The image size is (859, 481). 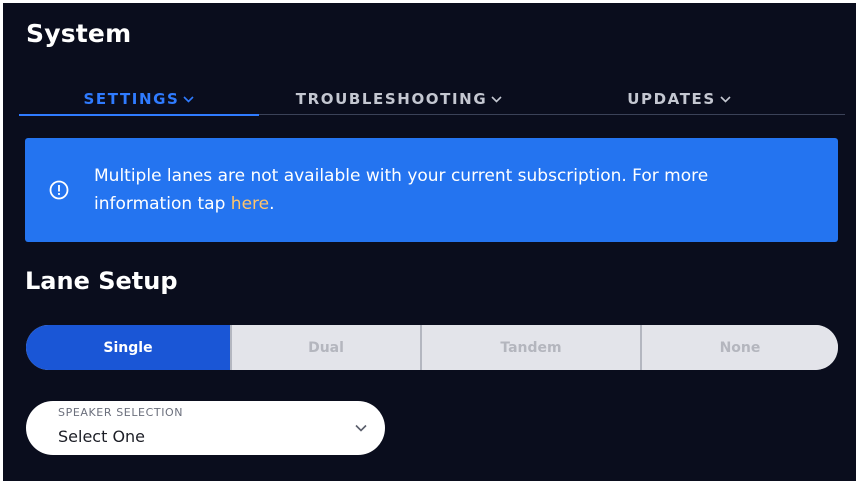 What do you see at coordinates (205, 428) in the screenshot?
I see `speaker-selection-dropdown: SPEAKER SELECTION Select One` at bounding box center [205, 428].